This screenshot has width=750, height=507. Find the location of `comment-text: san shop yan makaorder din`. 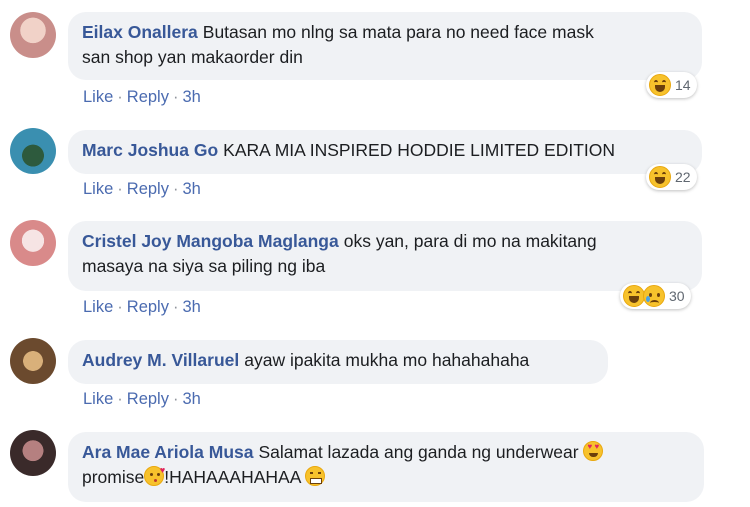

comment-text: san shop yan makaorder din is located at coordinates (192, 57).